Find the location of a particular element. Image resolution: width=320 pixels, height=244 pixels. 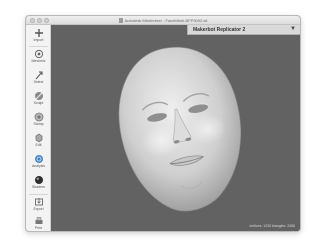

sidebar-item-import: Import is located at coordinates (38, 37).